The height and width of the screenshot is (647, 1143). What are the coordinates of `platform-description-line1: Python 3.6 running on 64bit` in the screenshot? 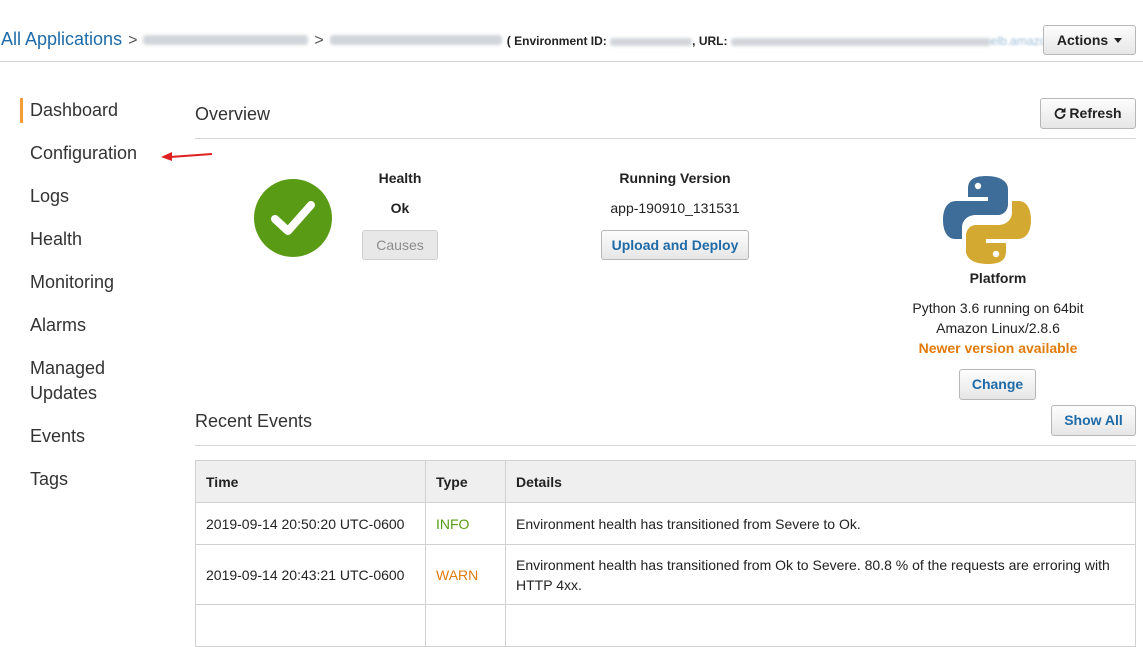 It's located at (998, 308).